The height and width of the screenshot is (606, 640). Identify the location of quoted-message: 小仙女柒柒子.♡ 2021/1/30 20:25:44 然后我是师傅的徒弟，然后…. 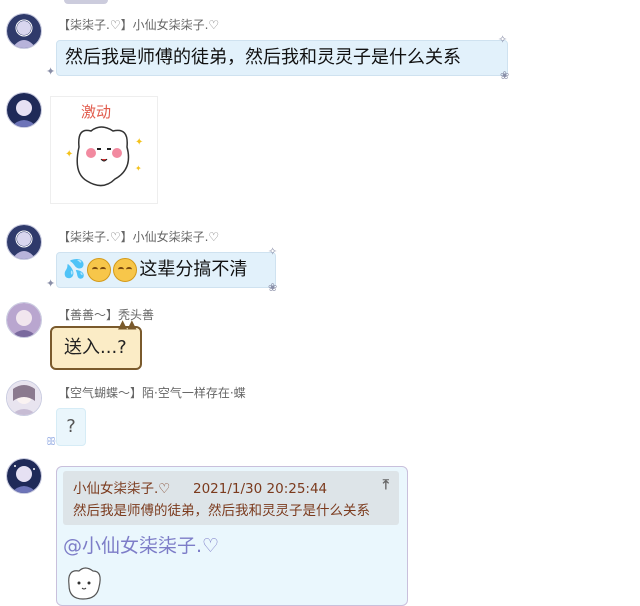
(231, 498).